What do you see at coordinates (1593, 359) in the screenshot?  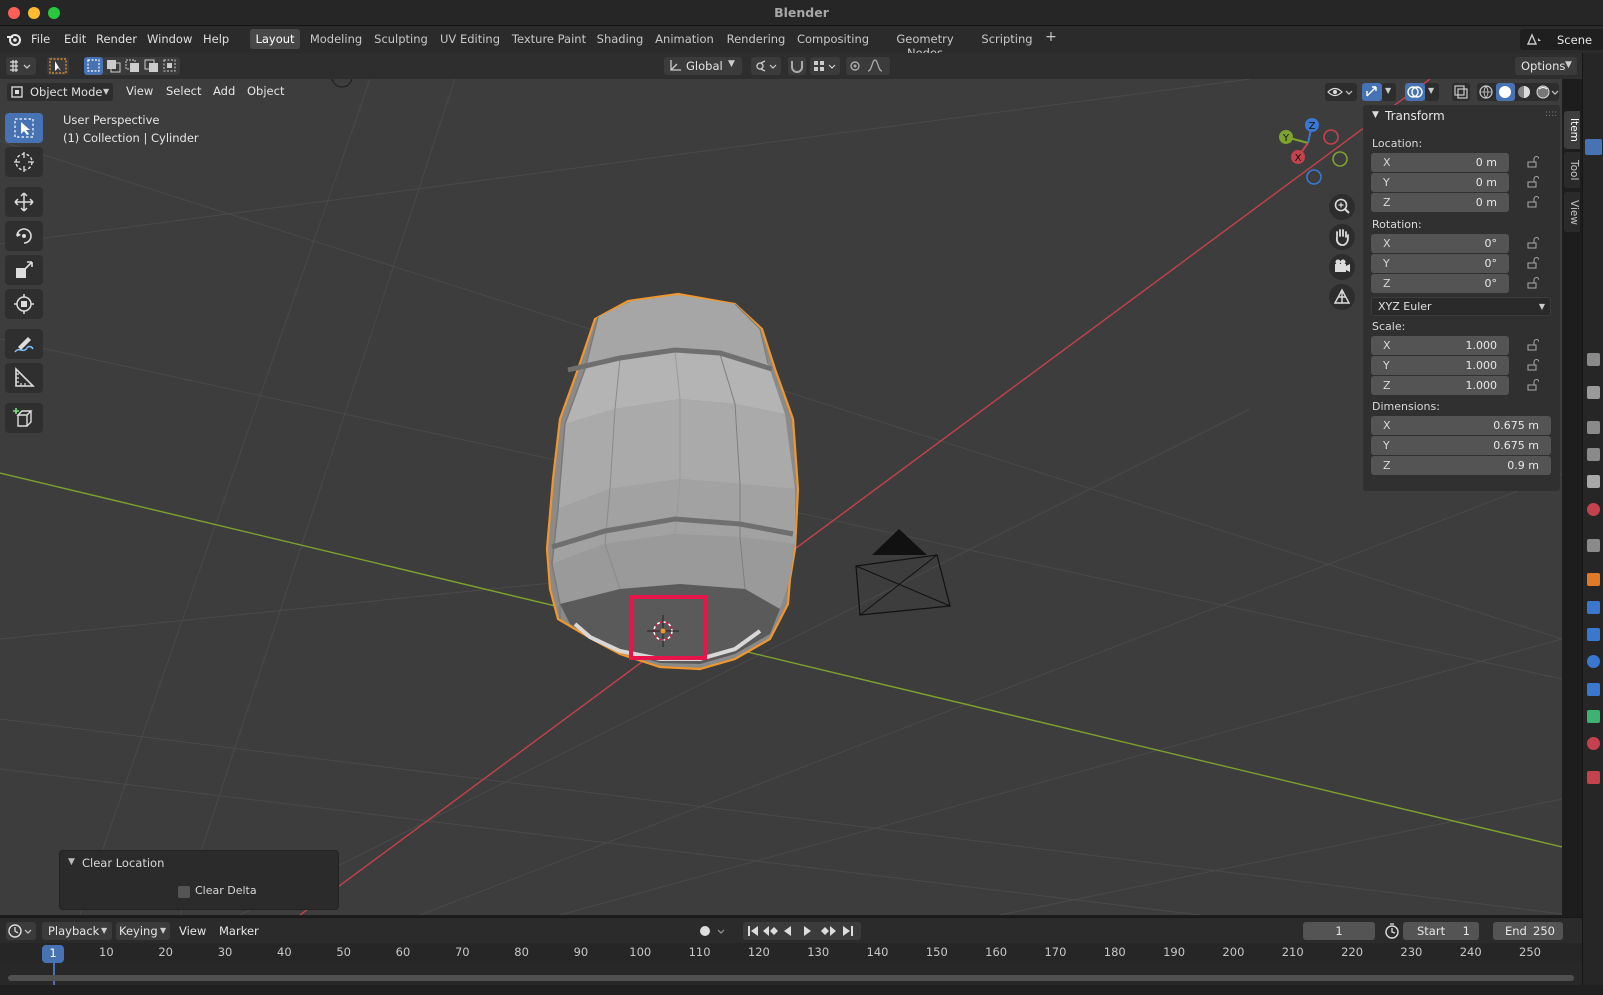 I see `tool-properties-icon` at bounding box center [1593, 359].